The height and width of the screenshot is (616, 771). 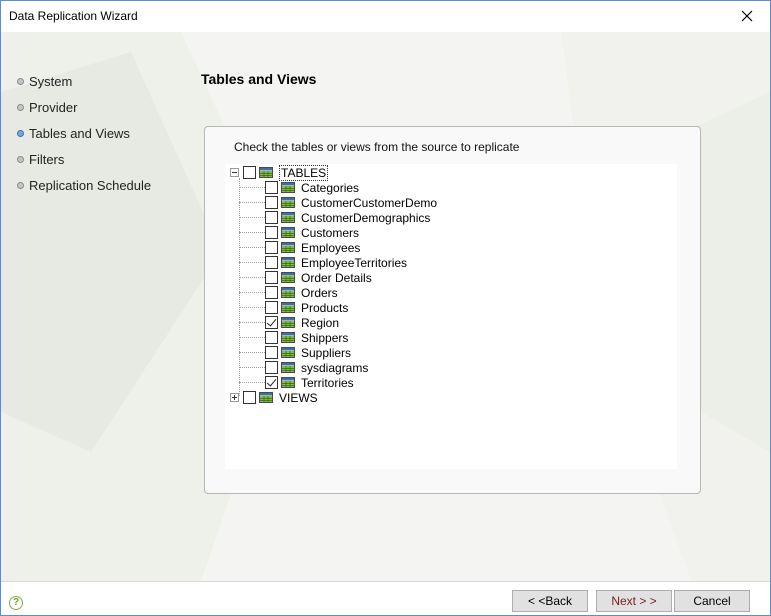 What do you see at coordinates (712, 601) in the screenshot?
I see `cancel-button: Cancel` at bounding box center [712, 601].